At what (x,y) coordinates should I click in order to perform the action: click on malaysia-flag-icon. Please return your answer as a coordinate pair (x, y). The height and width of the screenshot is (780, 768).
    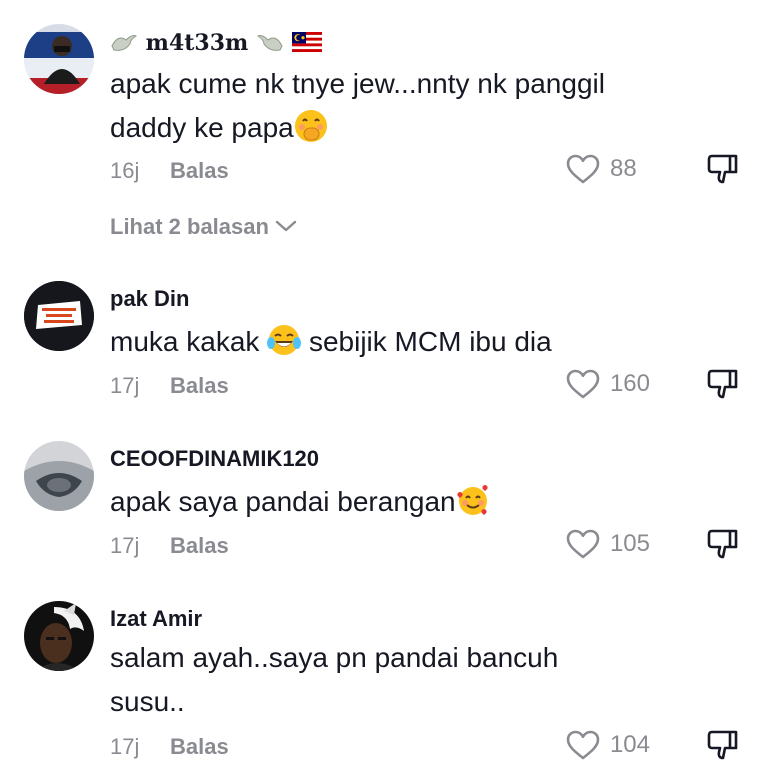
    Looking at the image, I should click on (306, 45).